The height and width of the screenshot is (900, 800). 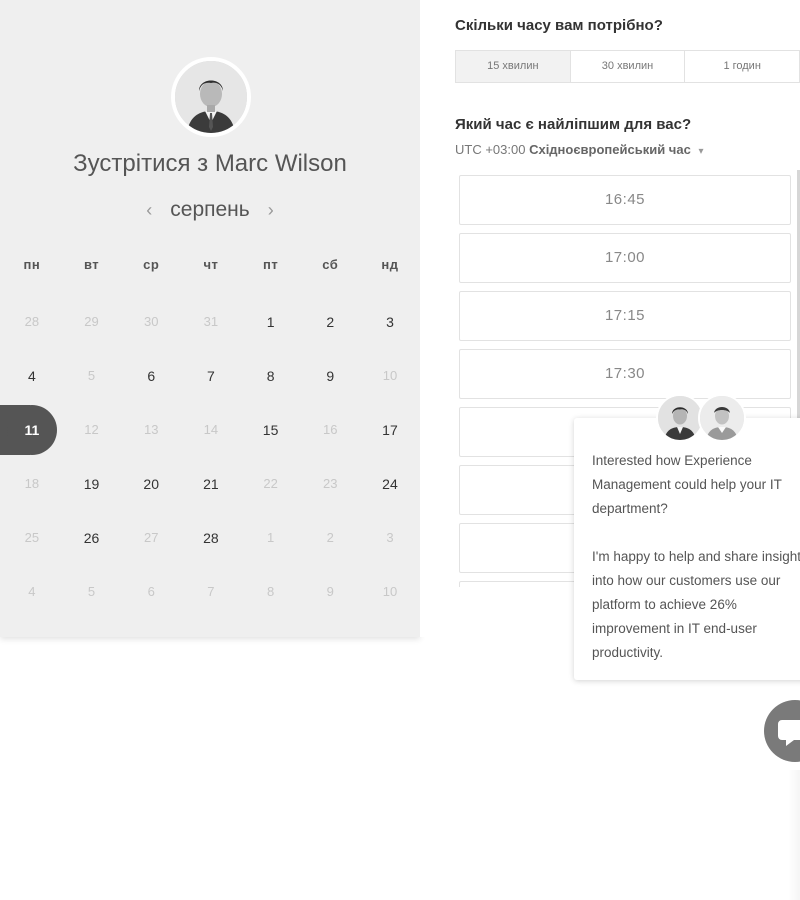 What do you see at coordinates (610, 149) in the screenshot?
I see `timezone-name: Східноєвропейський час` at bounding box center [610, 149].